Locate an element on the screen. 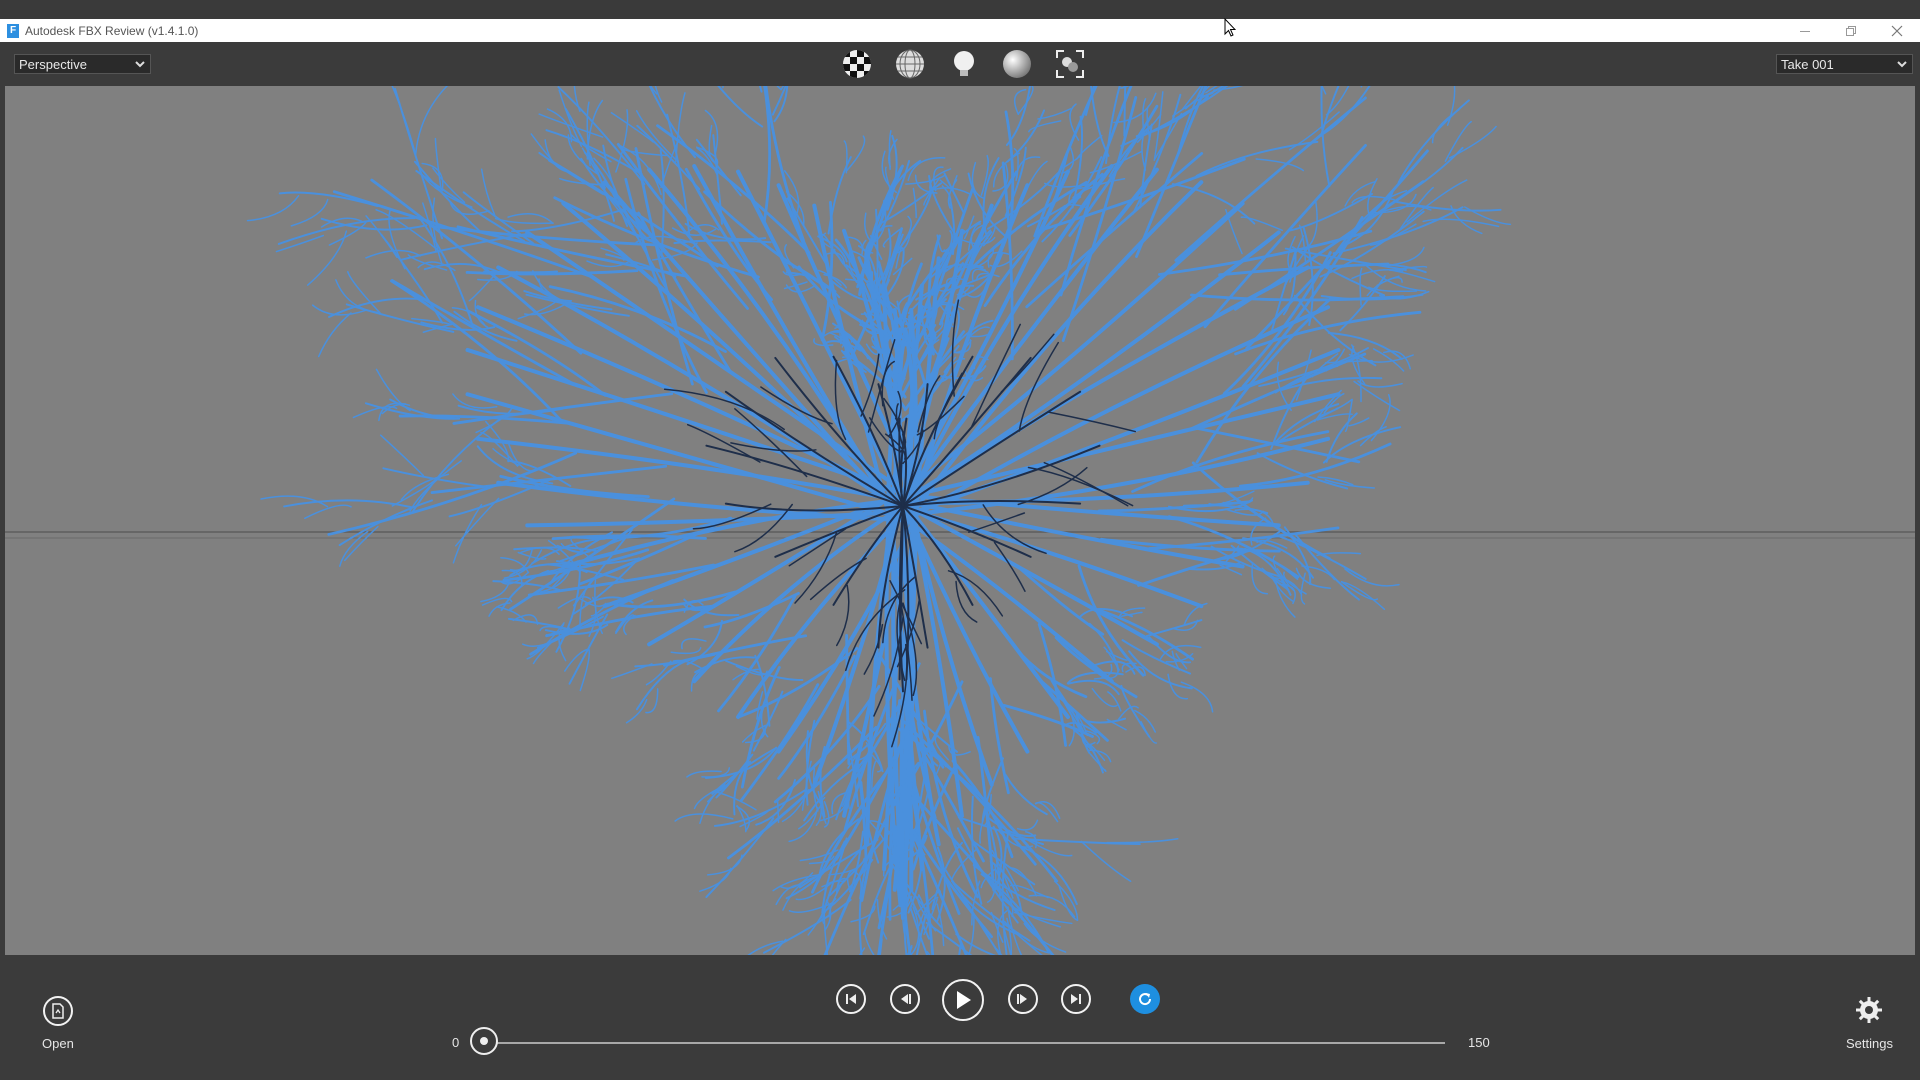 The width and height of the screenshot is (1920, 1080). step-forward-icon is located at coordinates (1023, 999).